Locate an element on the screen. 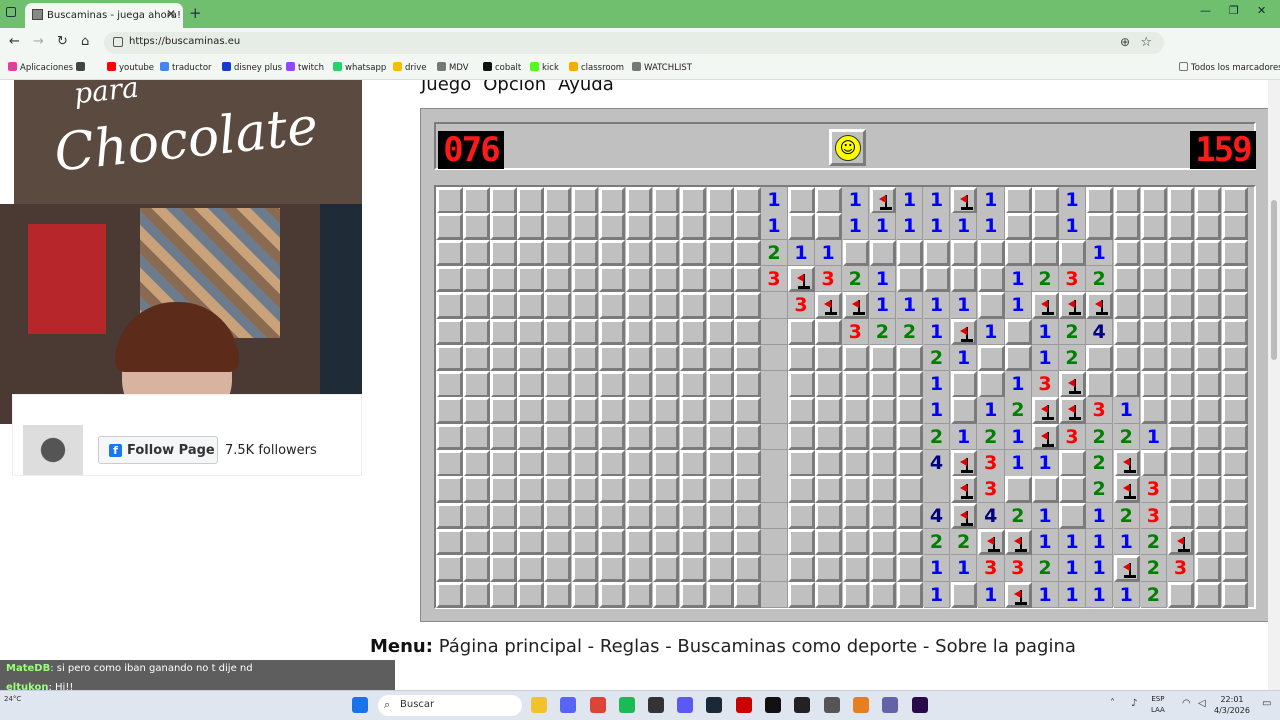  chrome-icon is located at coordinates (598, 705).